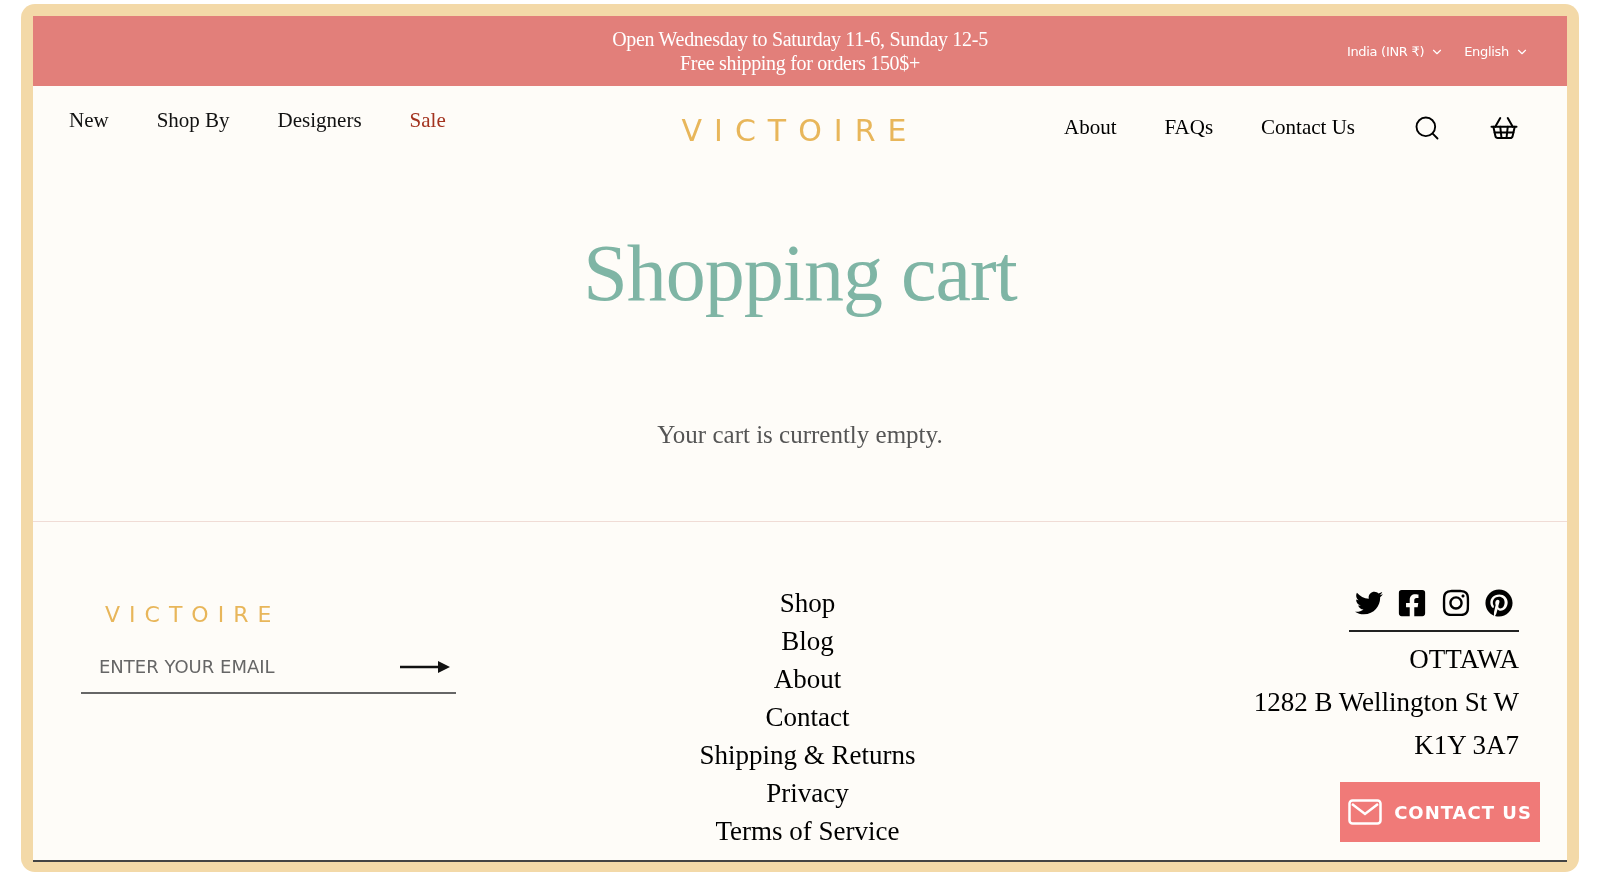 The width and height of the screenshot is (1600, 878). What do you see at coordinates (1189, 128) in the screenshot?
I see `nav-link: FAQs` at bounding box center [1189, 128].